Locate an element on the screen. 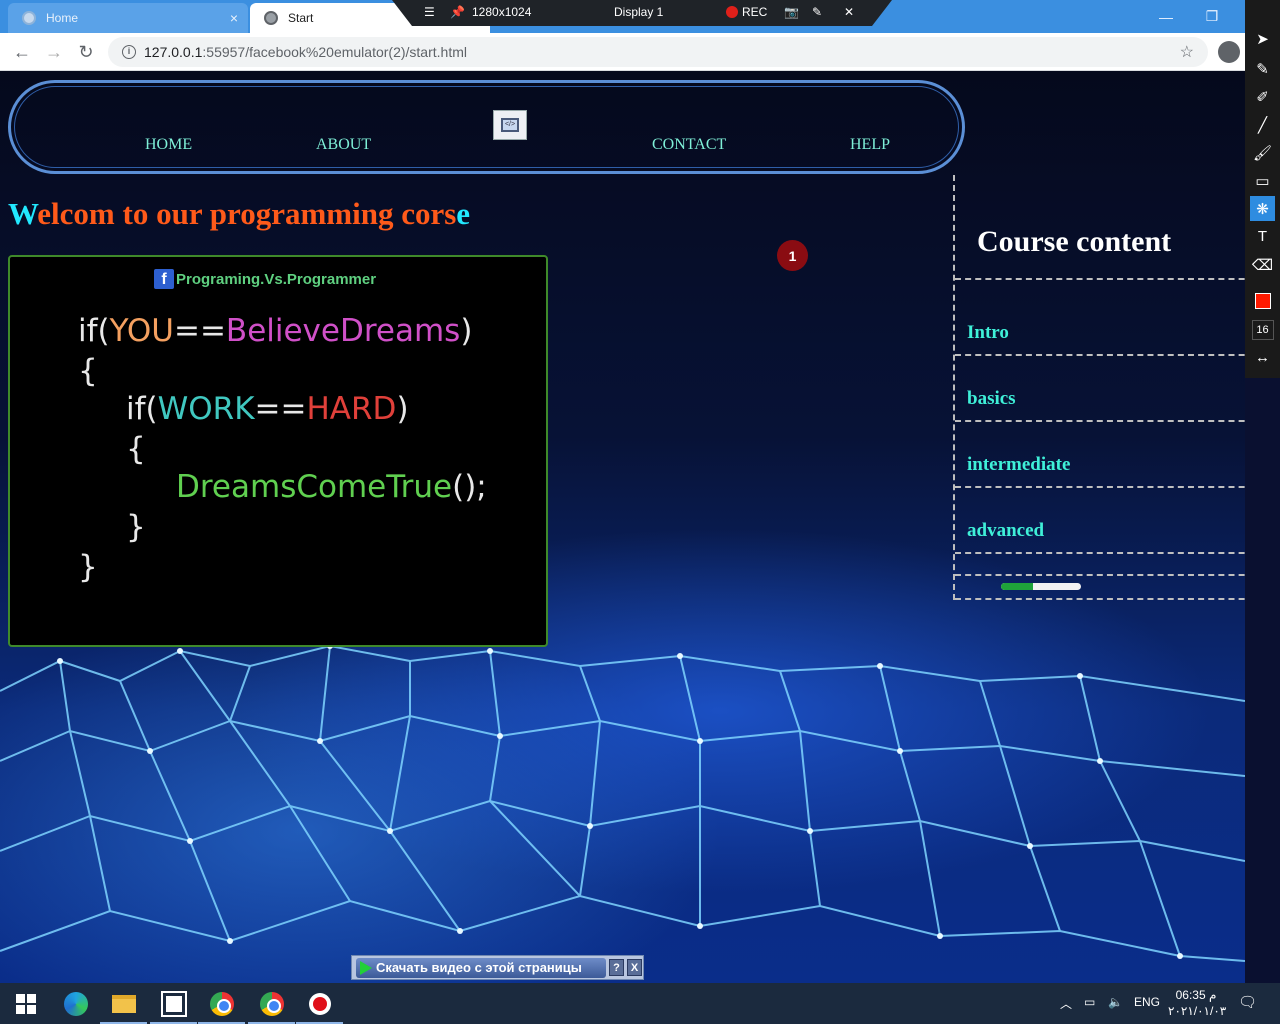 Image resolution: width=1280 pixels, height=1024 pixels. code-logo-icon: </> is located at coordinates (510, 125).